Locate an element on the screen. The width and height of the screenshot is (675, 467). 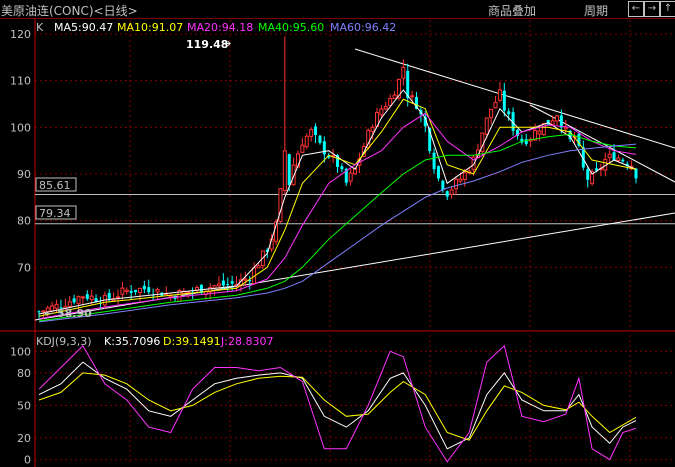
y-tick-label-70: 70 is located at coordinates (24, 267).